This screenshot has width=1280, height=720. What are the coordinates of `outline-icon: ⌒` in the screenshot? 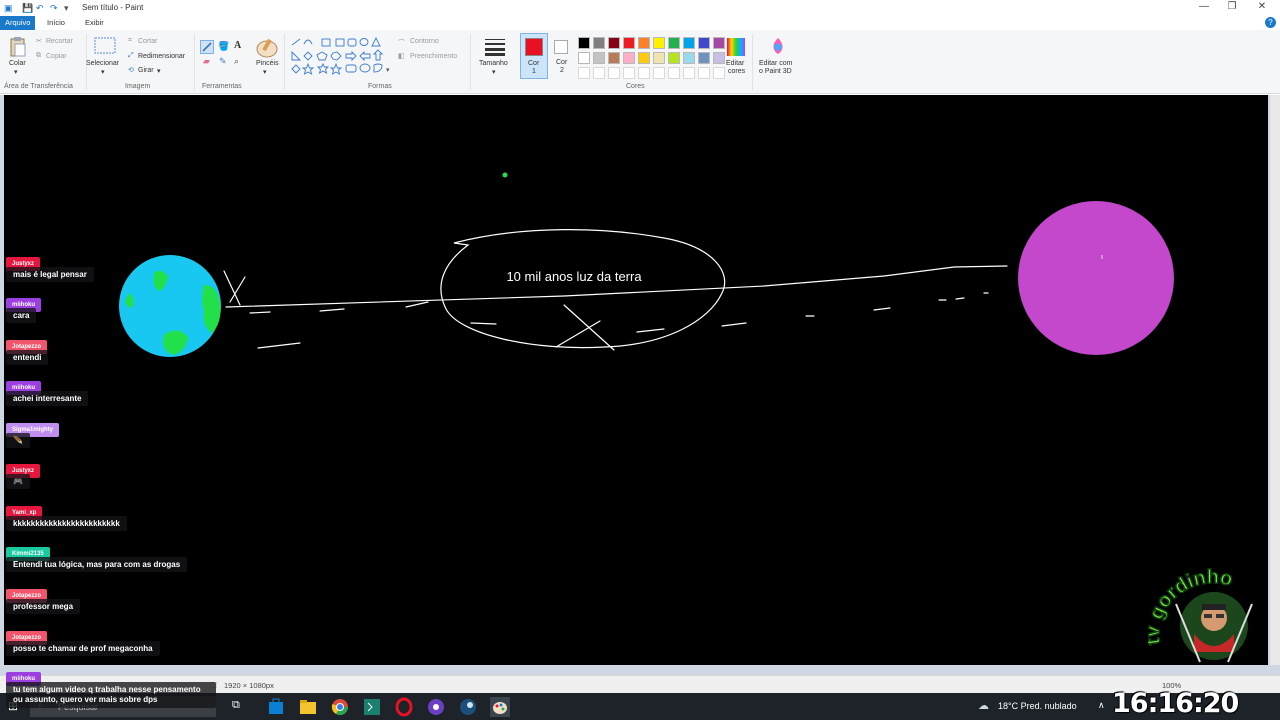 It's located at (401, 43).